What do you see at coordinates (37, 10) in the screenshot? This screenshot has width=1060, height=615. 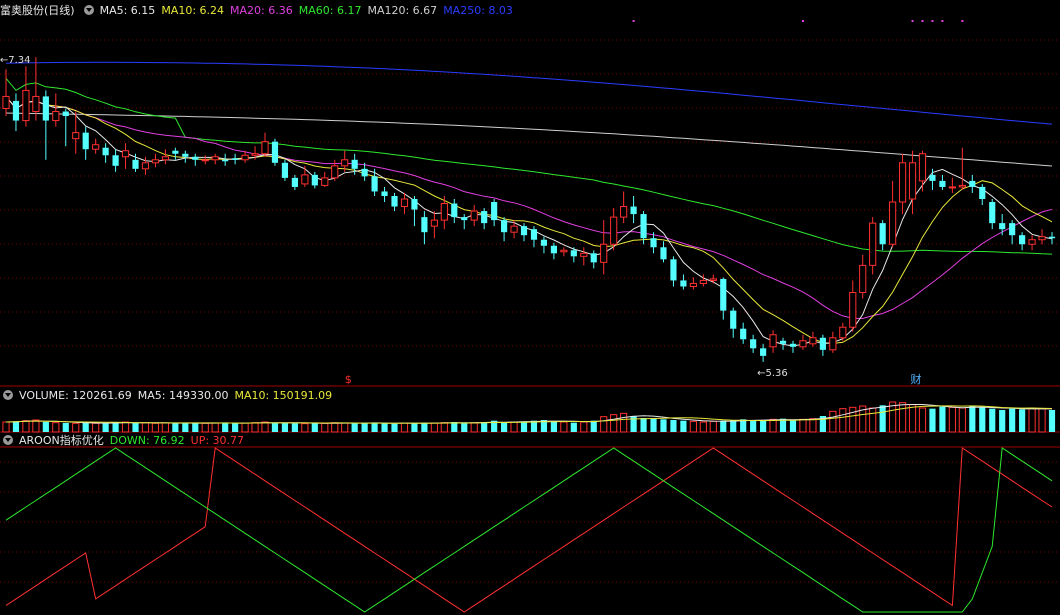 I see `chart-title: 富奥股份(日线)` at bounding box center [37, 10].